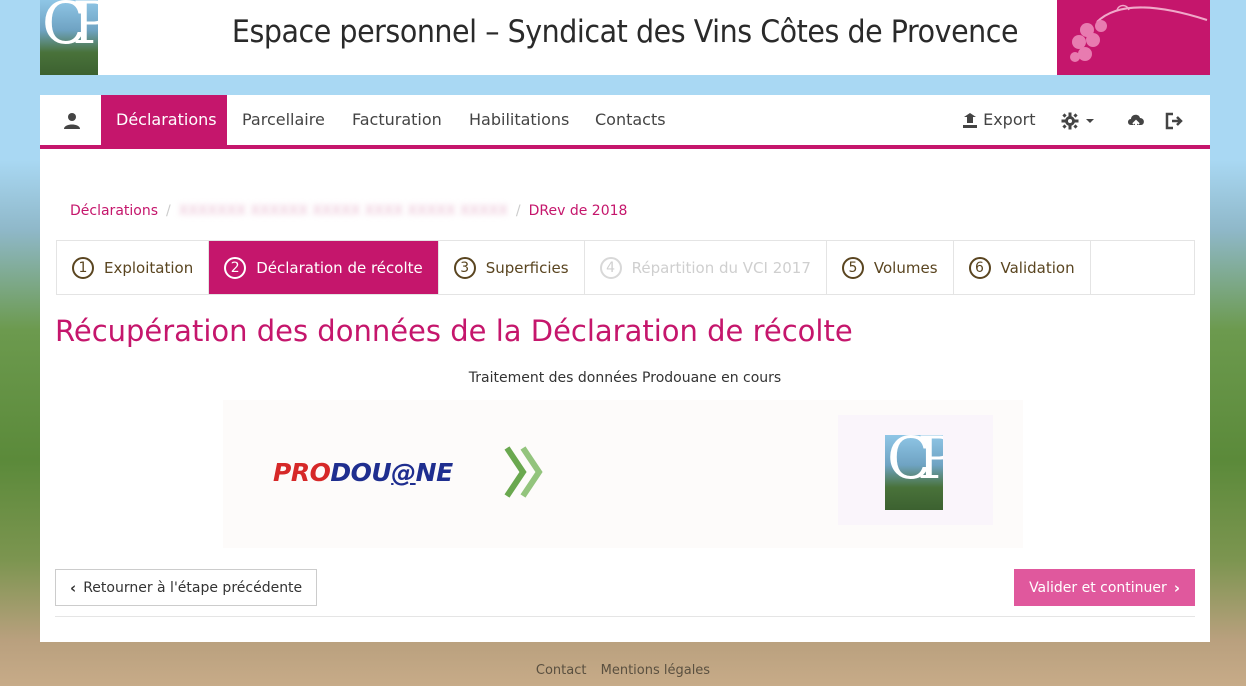 The width and height of the screenshot is (1246, 686). What do you see at coordinates (343, 211) in the screenshot?
I see `breadcrumb-operator: XXXXXXX XXXXXX XXXXX XXXX XXXXX XXXXX` at bounding box center [343, 211].